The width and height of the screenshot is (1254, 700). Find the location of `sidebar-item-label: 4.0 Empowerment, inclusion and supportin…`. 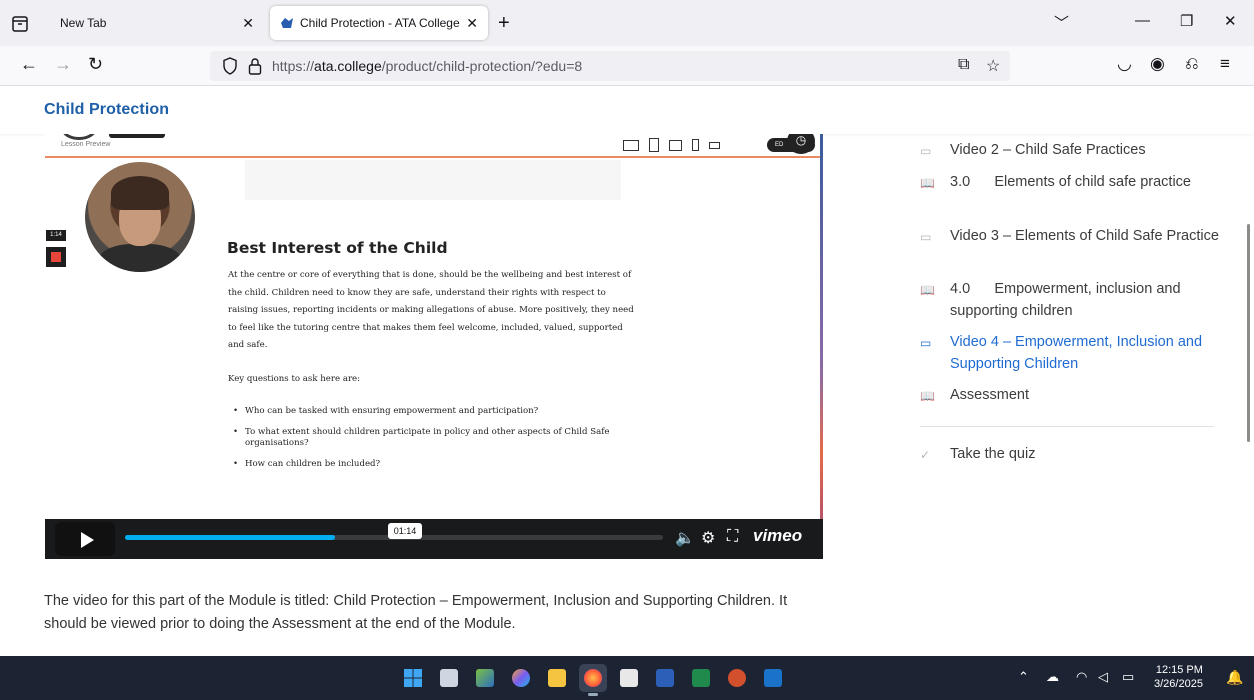

sidebar-item-label: 4.0 Empowerment, inclusion and supportin… is located at coordinates (1067, 300).